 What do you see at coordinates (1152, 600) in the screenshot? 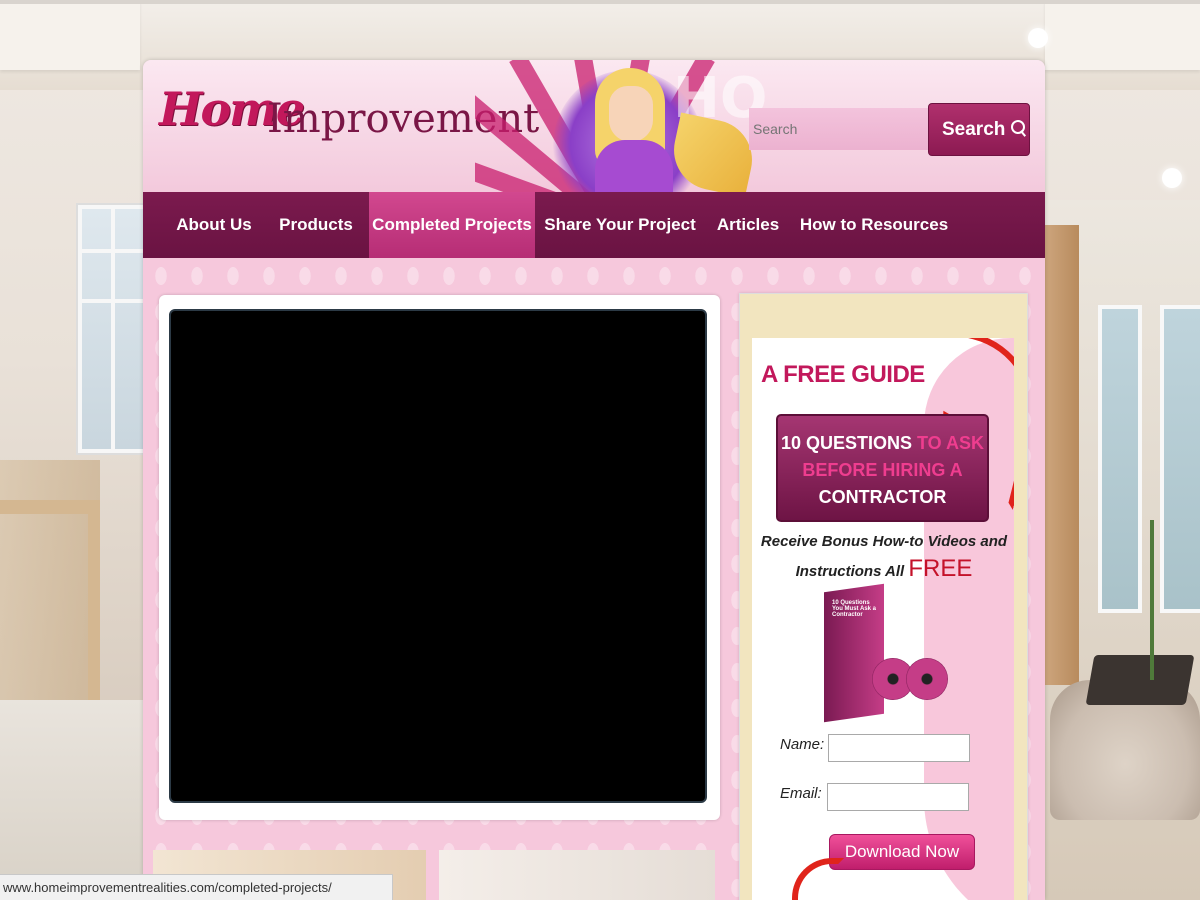
I see `plant` at bounding box center [1152, 600].